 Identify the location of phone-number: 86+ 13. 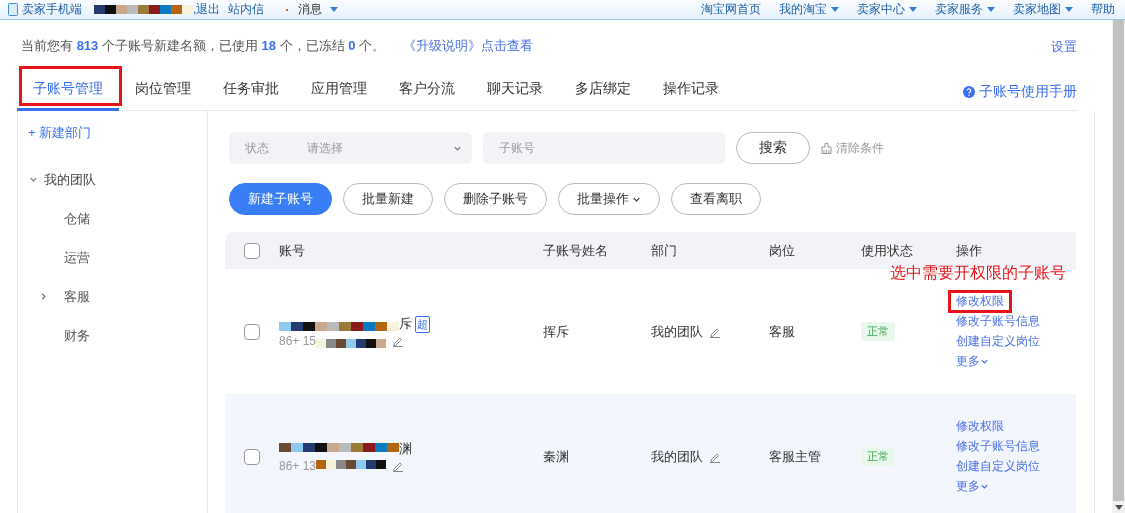
(298, 466).